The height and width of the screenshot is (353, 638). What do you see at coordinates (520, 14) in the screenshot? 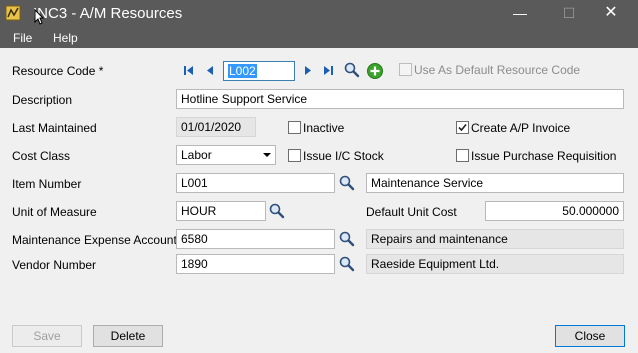
I see `minimize-button: —` at bounding box center [520, 14].